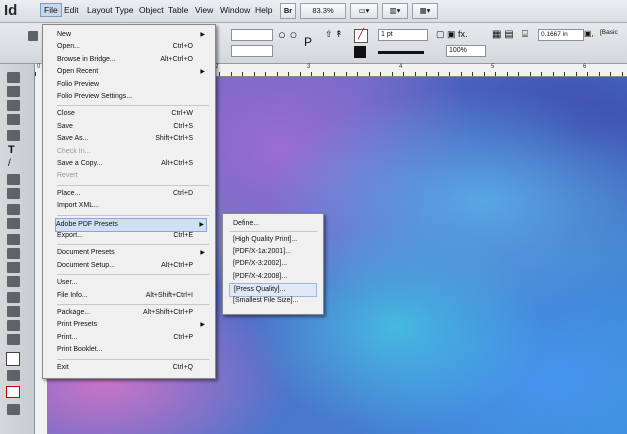 The width and height of the screenshot is (627, 434). Describe the element at coordinates (132, 236) in the screenshot. I see `file-menu-item: Export... Ctrl+E` at that location.